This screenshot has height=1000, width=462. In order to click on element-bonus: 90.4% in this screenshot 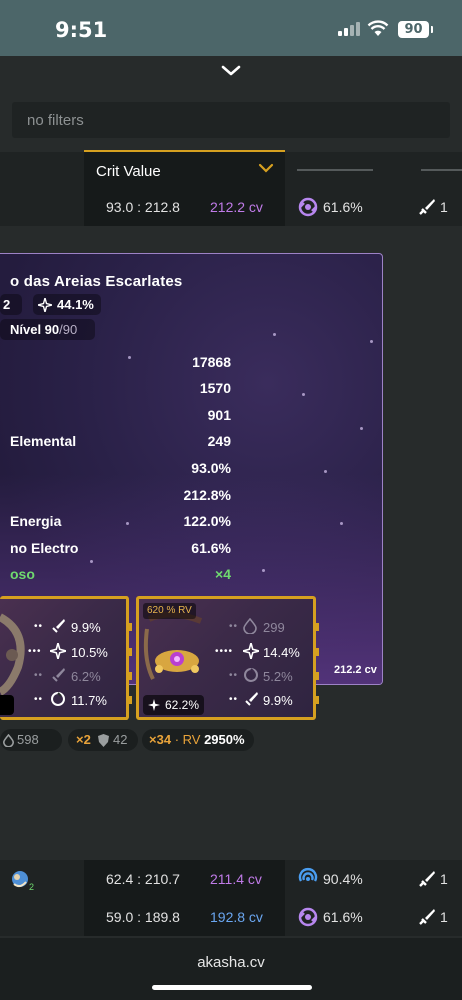, I will do `click(343, 879)`.